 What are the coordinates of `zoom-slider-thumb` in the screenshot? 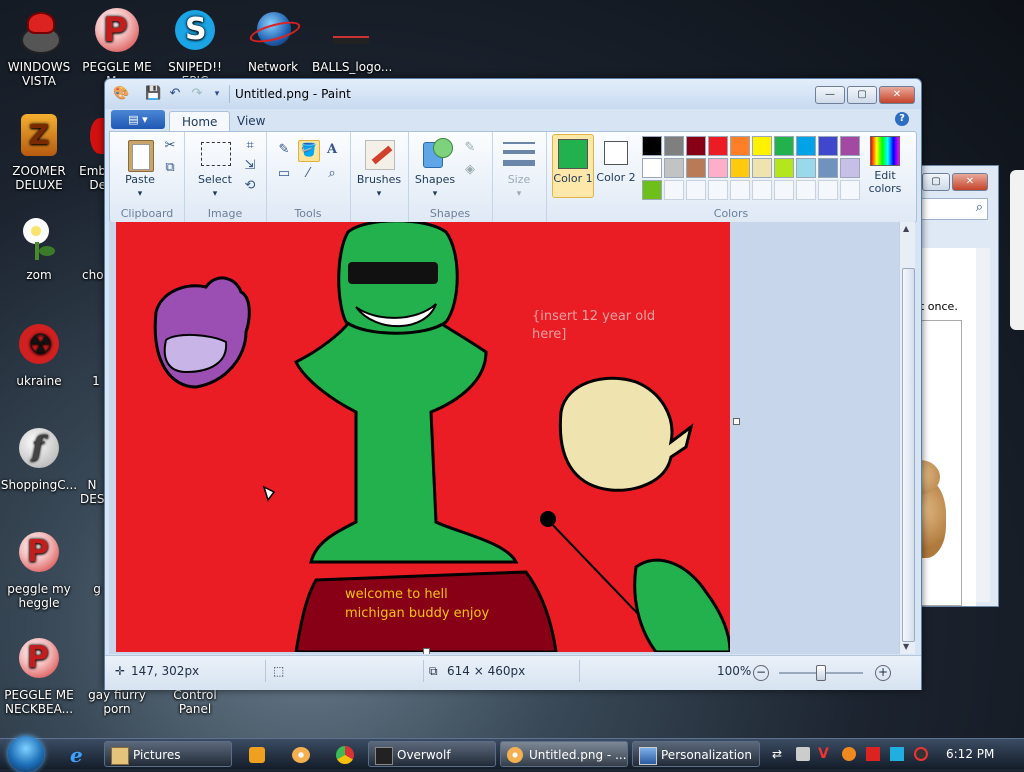 It's located at (821, 673).